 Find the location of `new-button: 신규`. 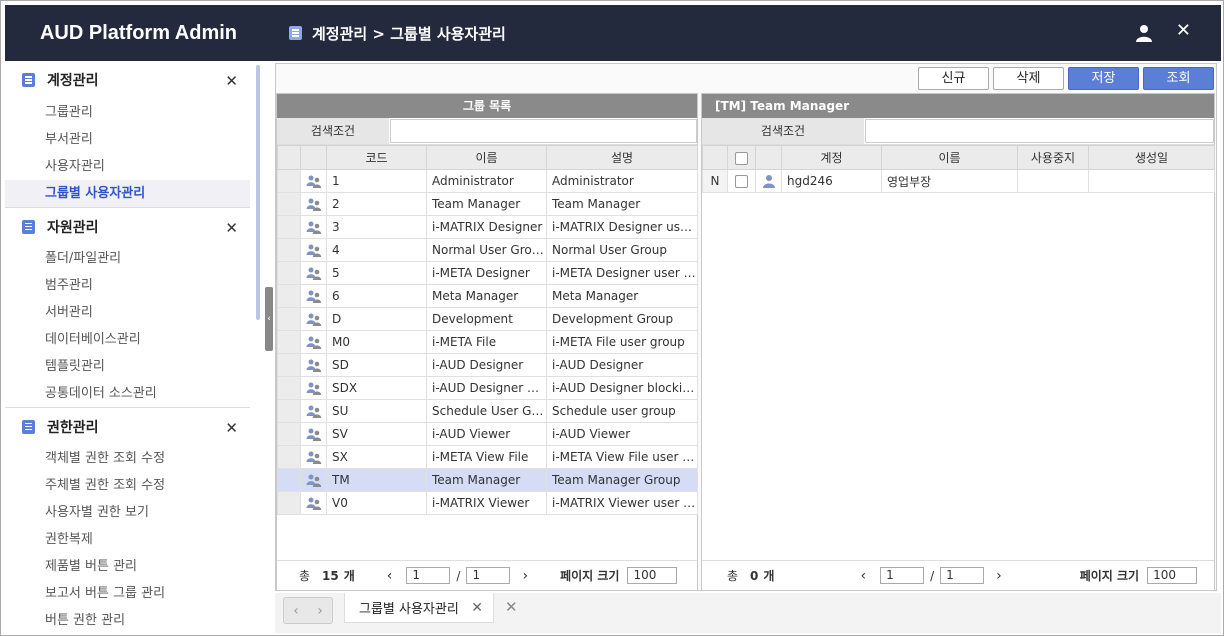

new-button: 신규 is located at coordinates (953, 78).